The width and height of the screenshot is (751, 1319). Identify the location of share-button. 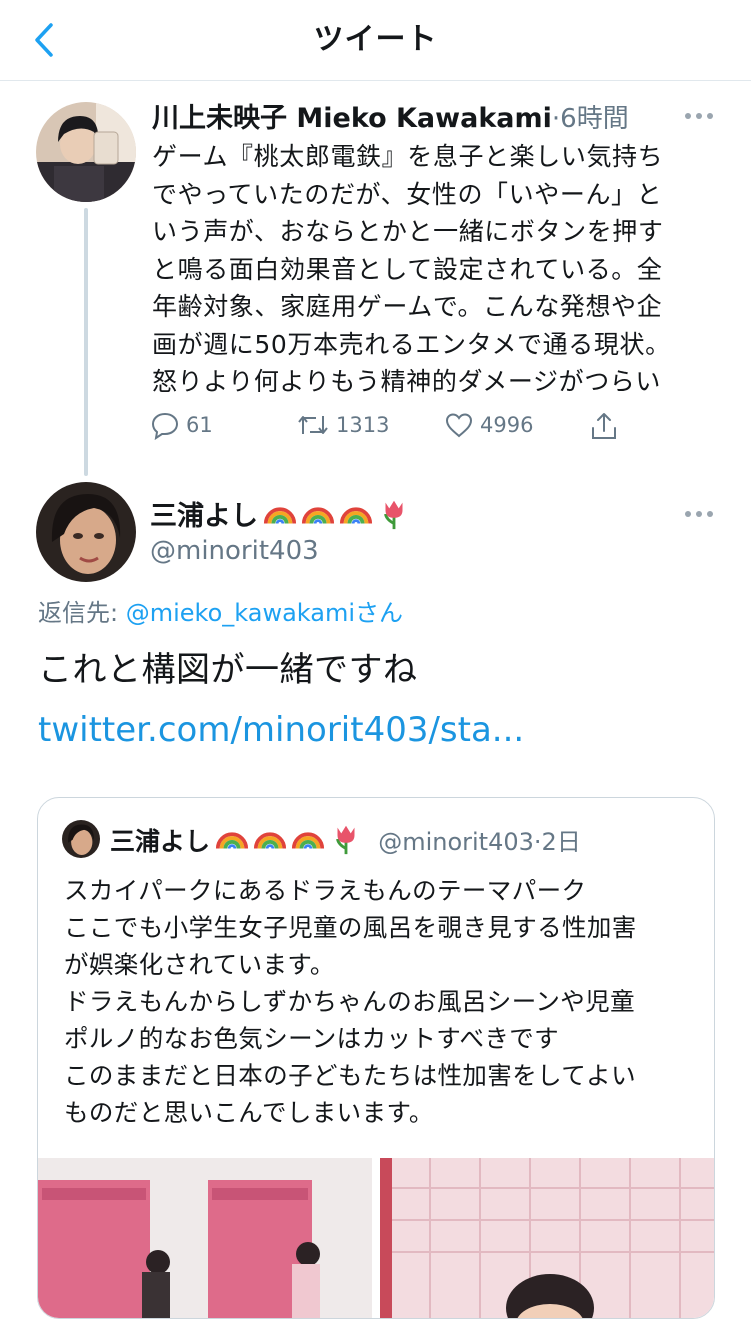
(604, 426).